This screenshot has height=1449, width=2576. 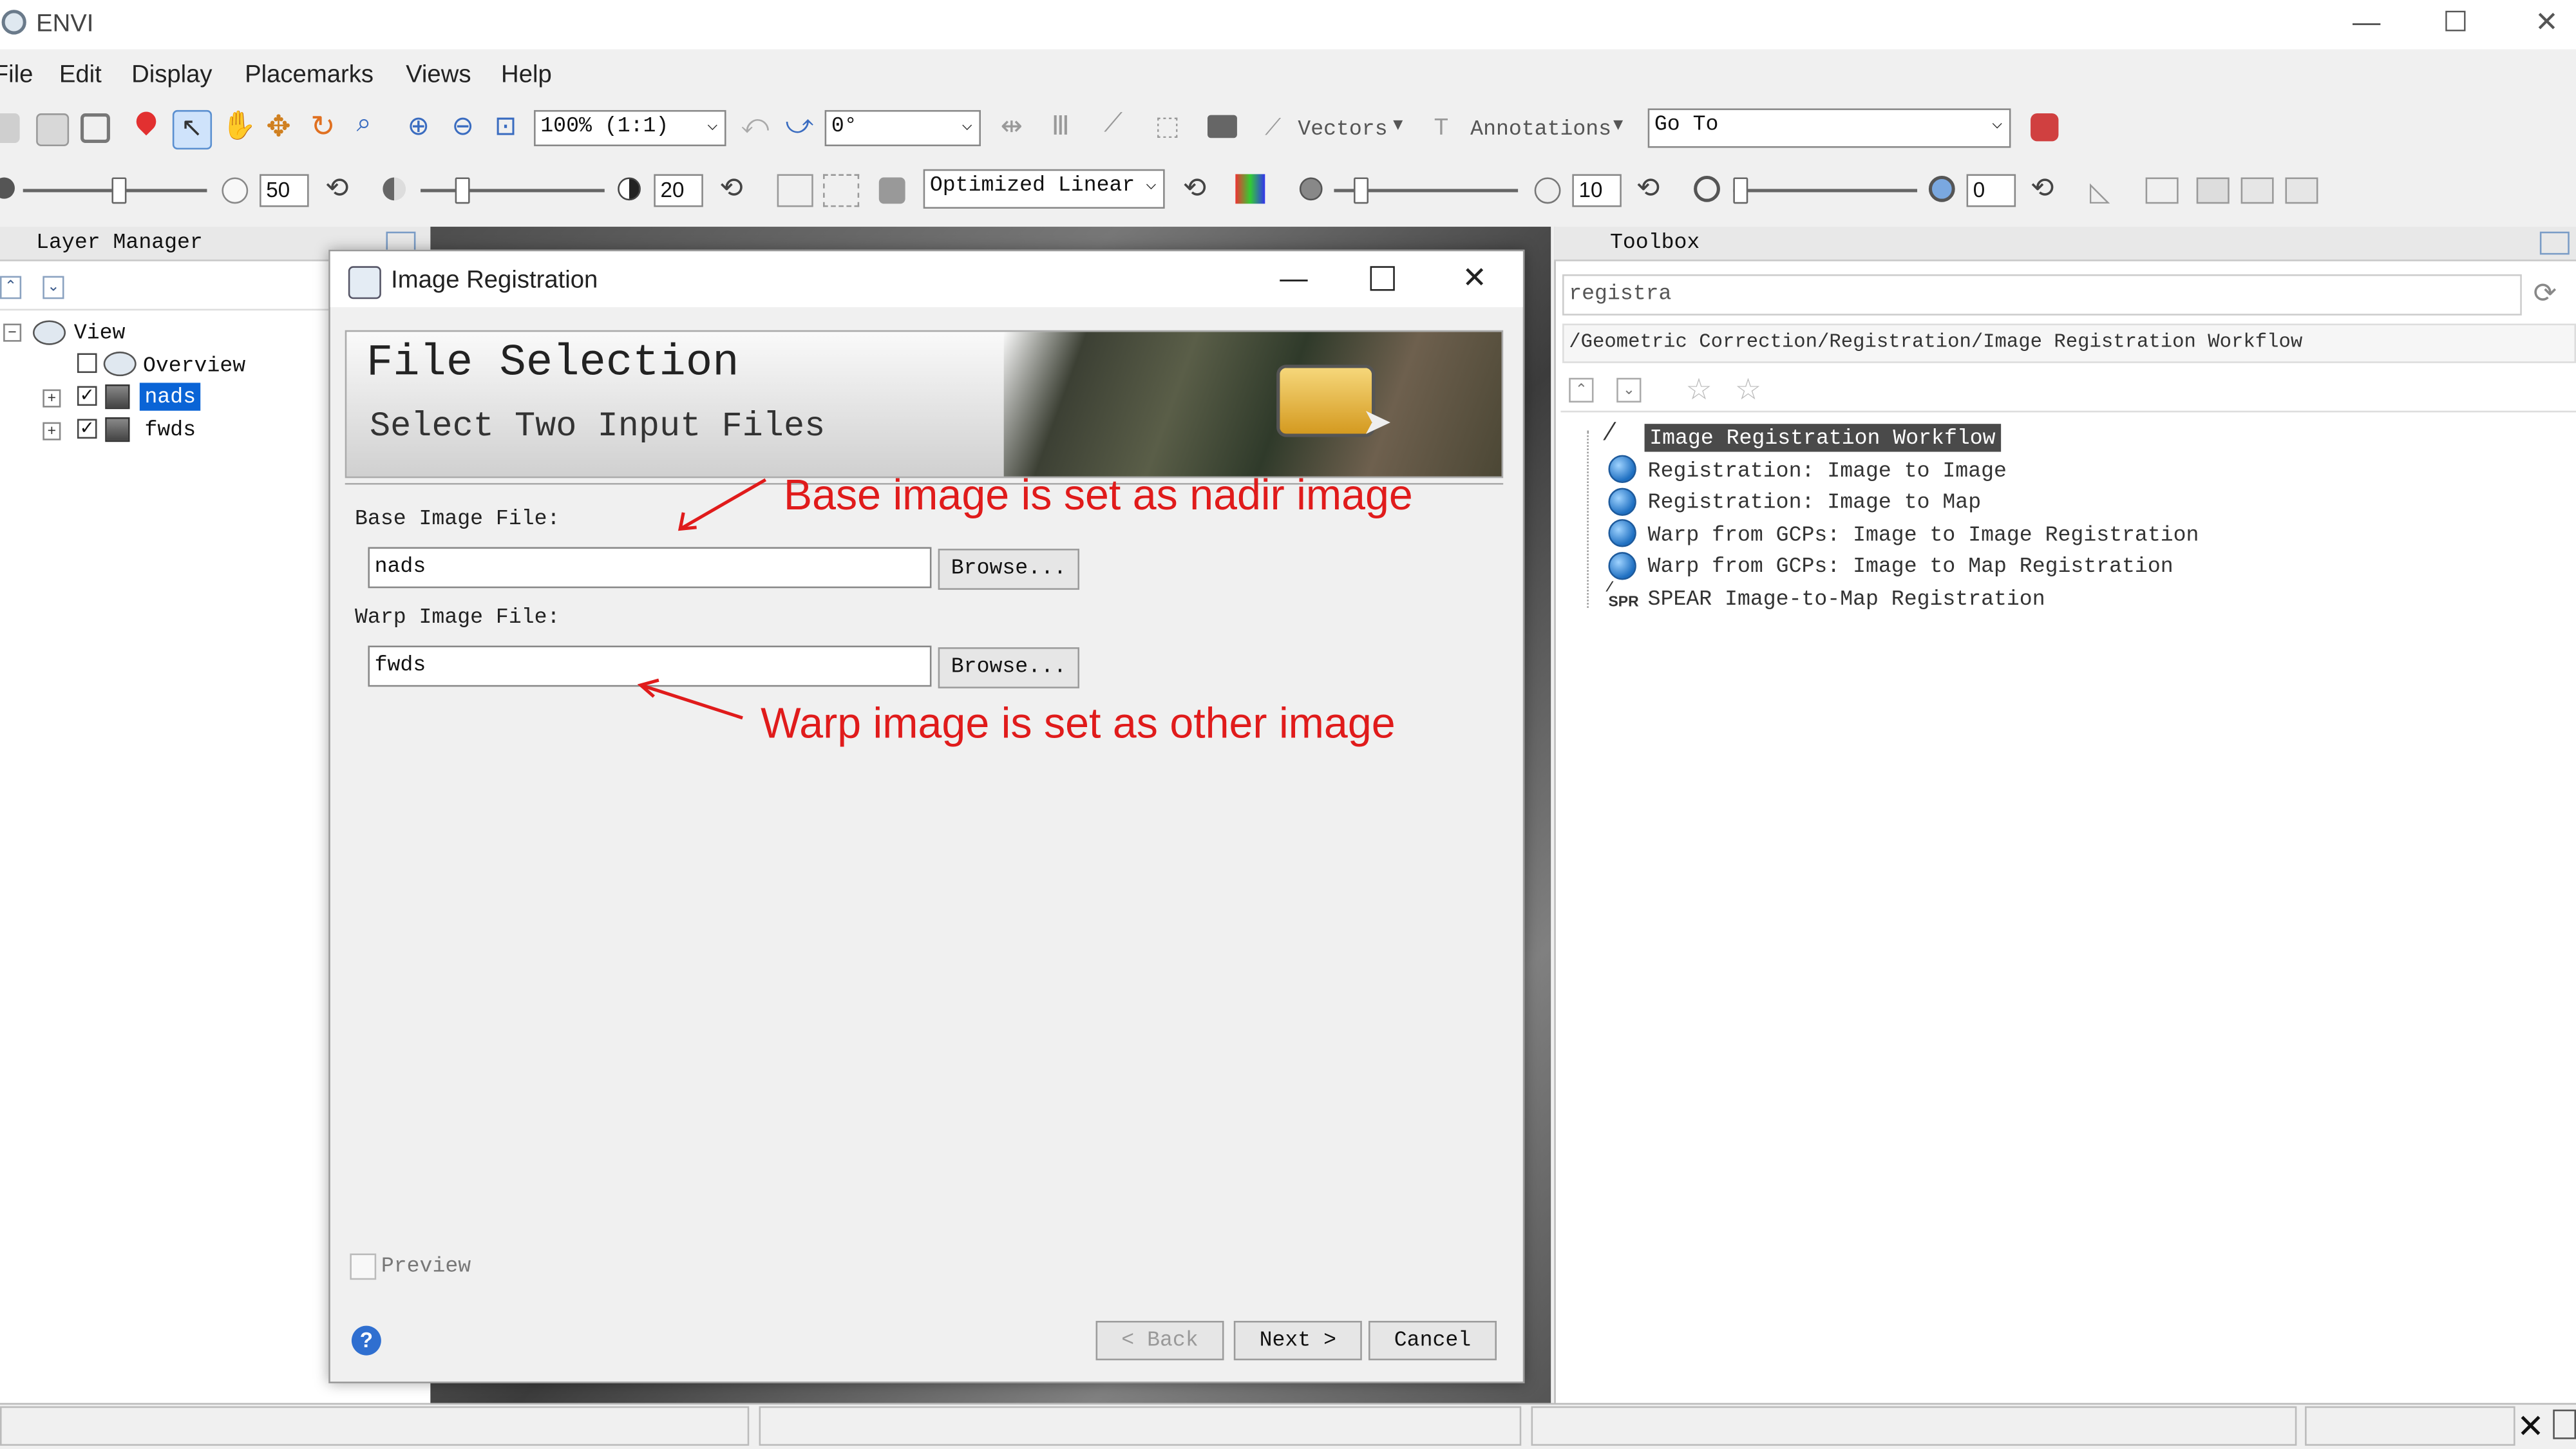 I want to click on base-image-annotation: Base image is set as nadir image, so click(x=1098, y=495).